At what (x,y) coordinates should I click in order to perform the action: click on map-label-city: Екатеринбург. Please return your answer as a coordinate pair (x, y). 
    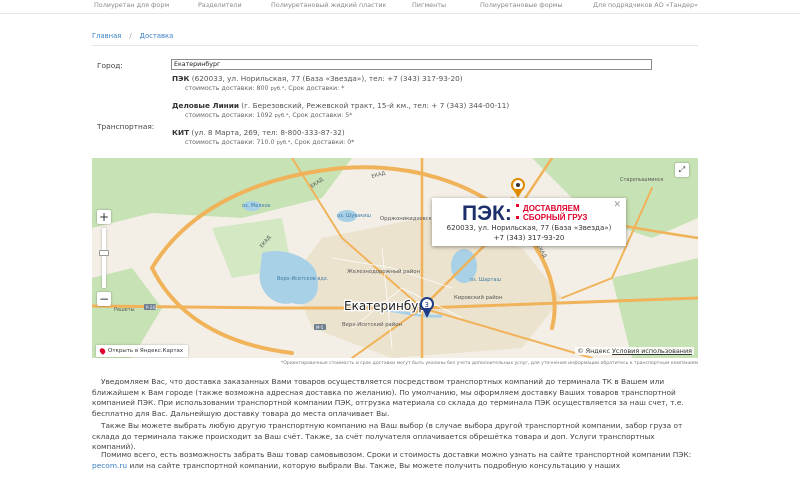
    Looking at the image, I should click on (388, 306).